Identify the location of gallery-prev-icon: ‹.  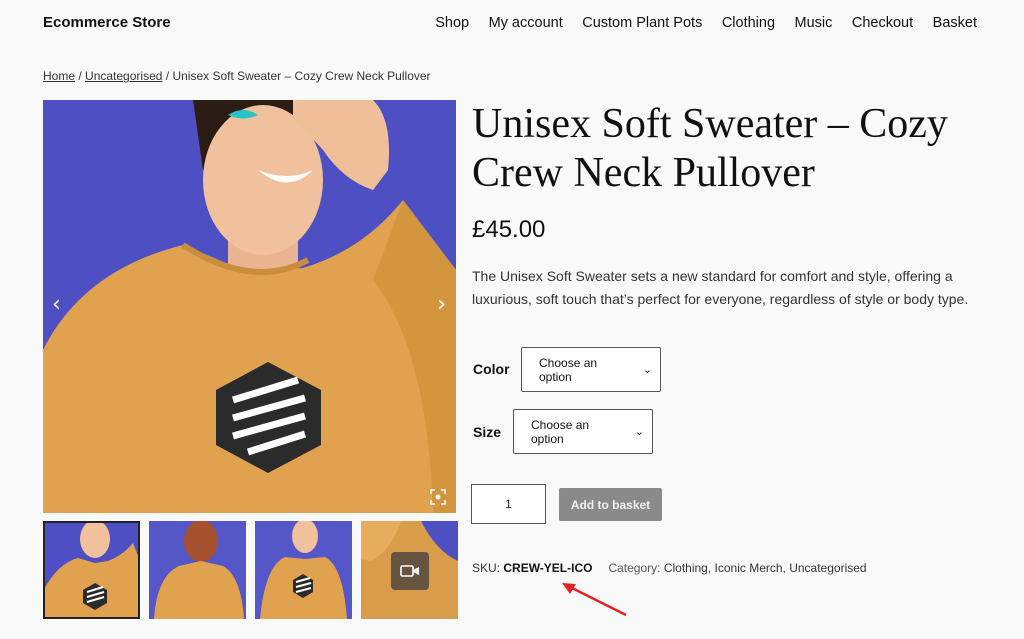
(56, 304).